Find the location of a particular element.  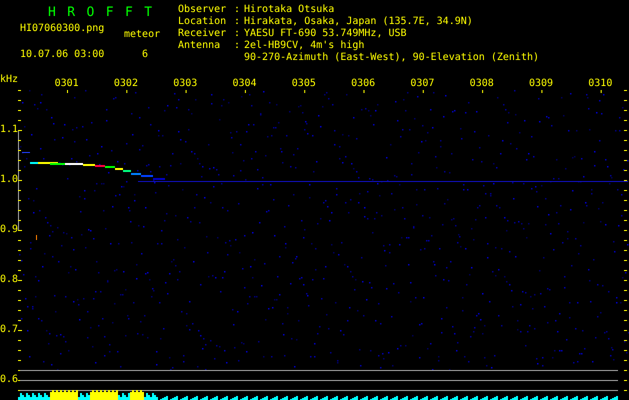

info-label: Receiver is located at coordinates (203, 34).